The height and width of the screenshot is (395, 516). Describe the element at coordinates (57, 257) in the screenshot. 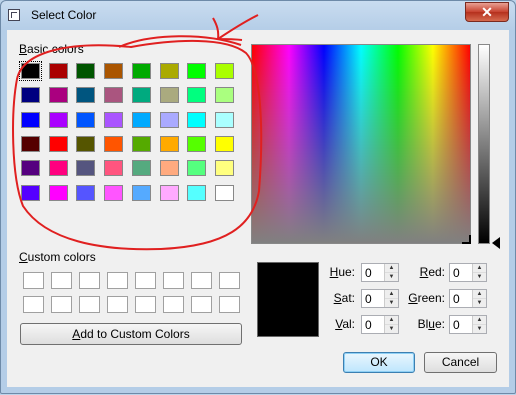

I see `custom-colors-label: Custom colors` at that location.